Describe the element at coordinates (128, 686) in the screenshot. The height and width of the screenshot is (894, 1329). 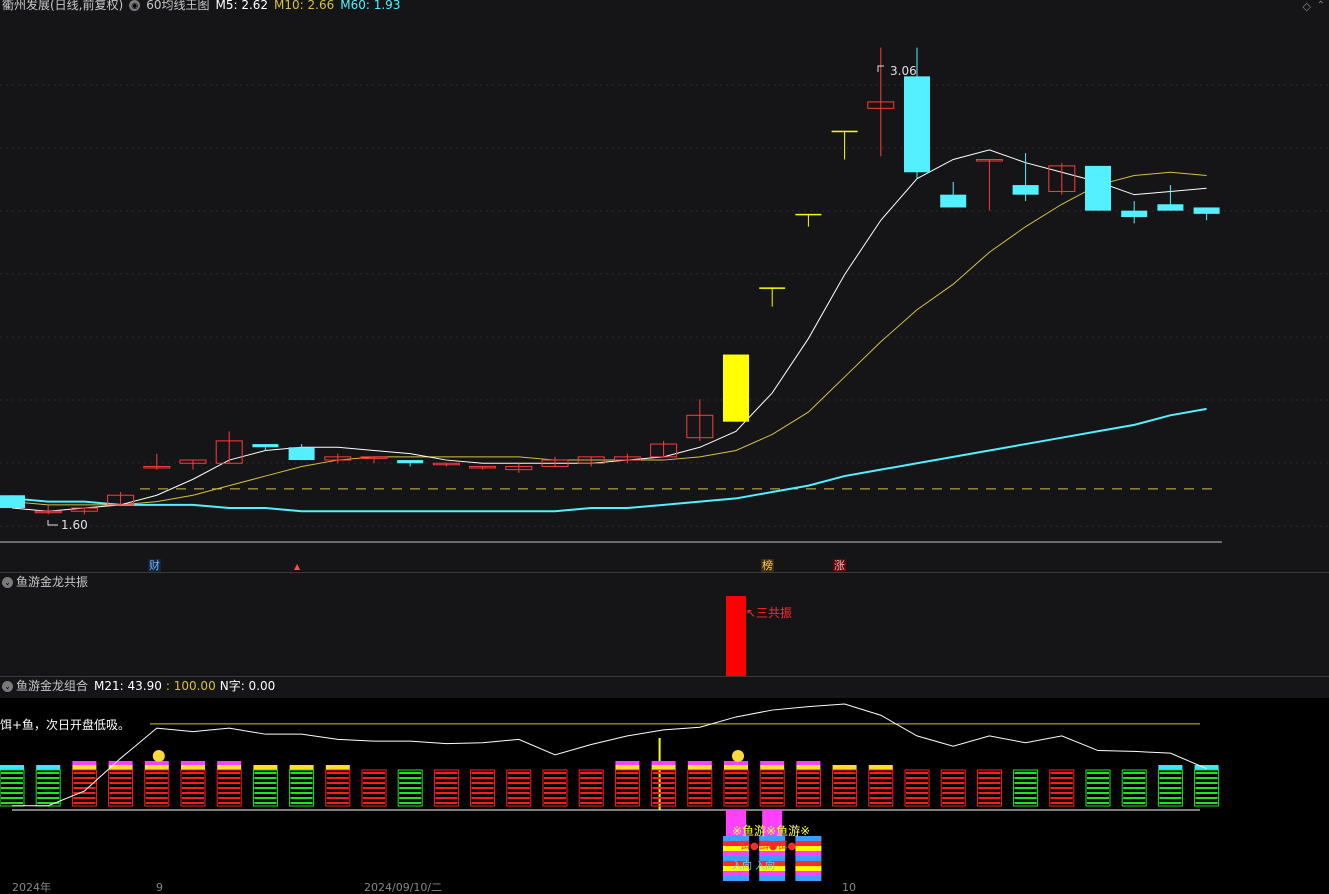
I see `m21-label: M21: 43.90` at that location.